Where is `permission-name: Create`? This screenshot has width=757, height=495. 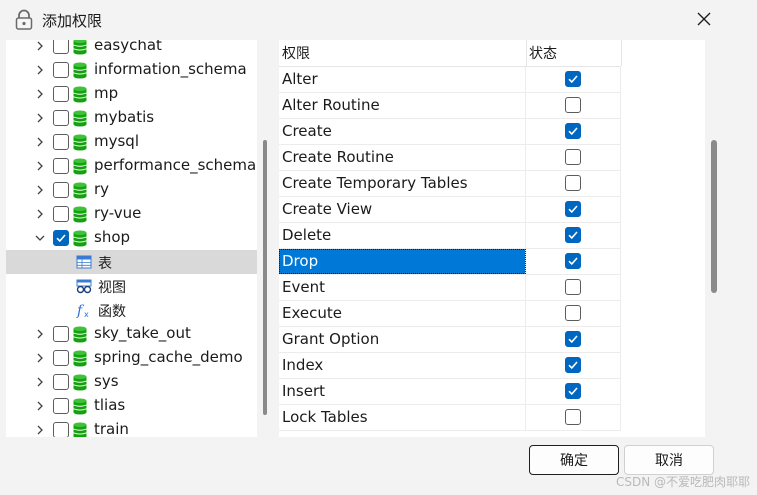
permission-name: Create is located at coordinates (402, 131).